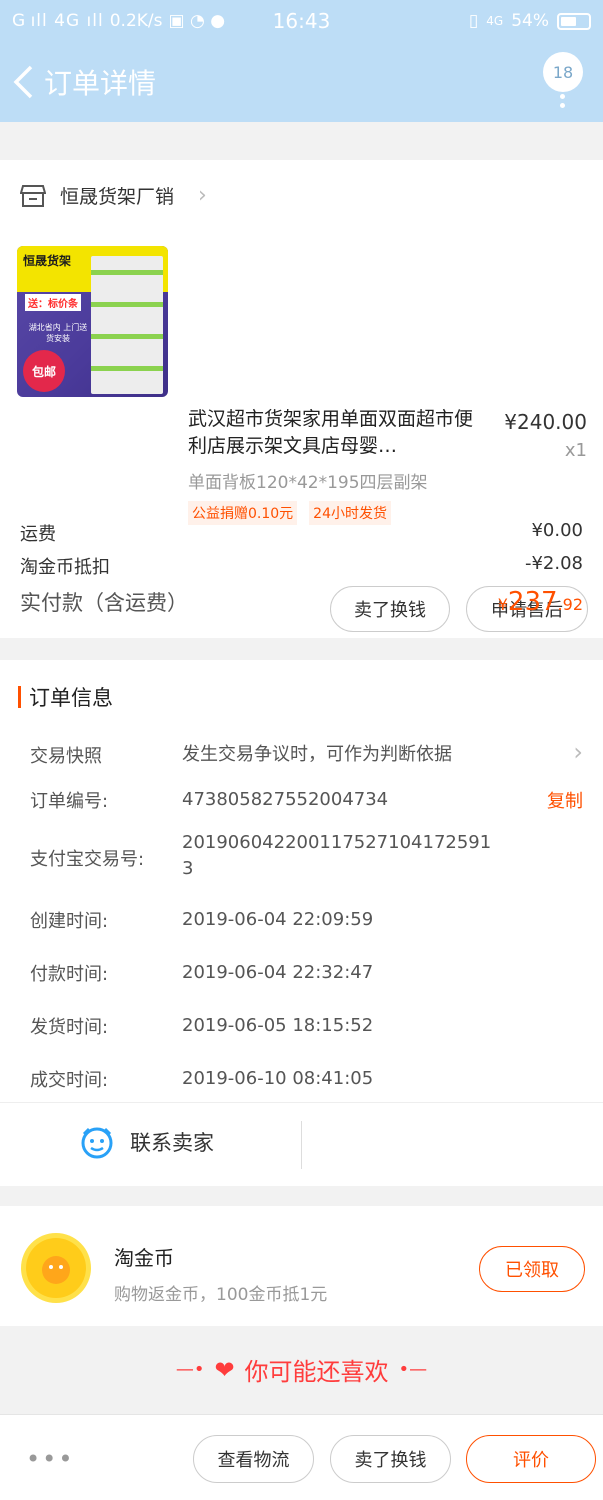 This screenshot has width=603, height=1500. What do you see at coordinates (306, 753) in the screenshot?
I see `snapshot-row: 交易快照 发生交易争议时，可作为判断依据 ›` at bounding box center [306, 753].